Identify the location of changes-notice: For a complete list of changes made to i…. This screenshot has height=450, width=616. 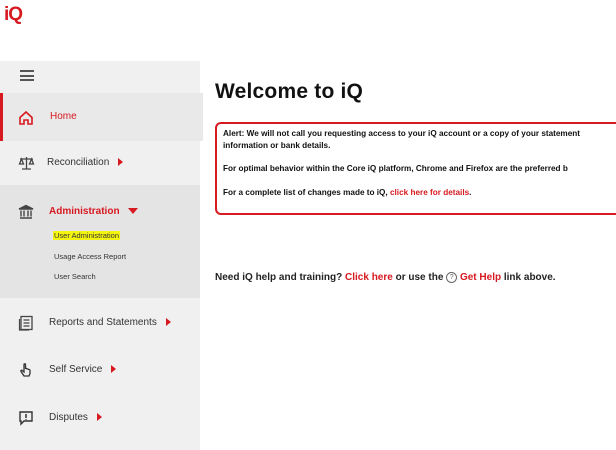
(419, 193).